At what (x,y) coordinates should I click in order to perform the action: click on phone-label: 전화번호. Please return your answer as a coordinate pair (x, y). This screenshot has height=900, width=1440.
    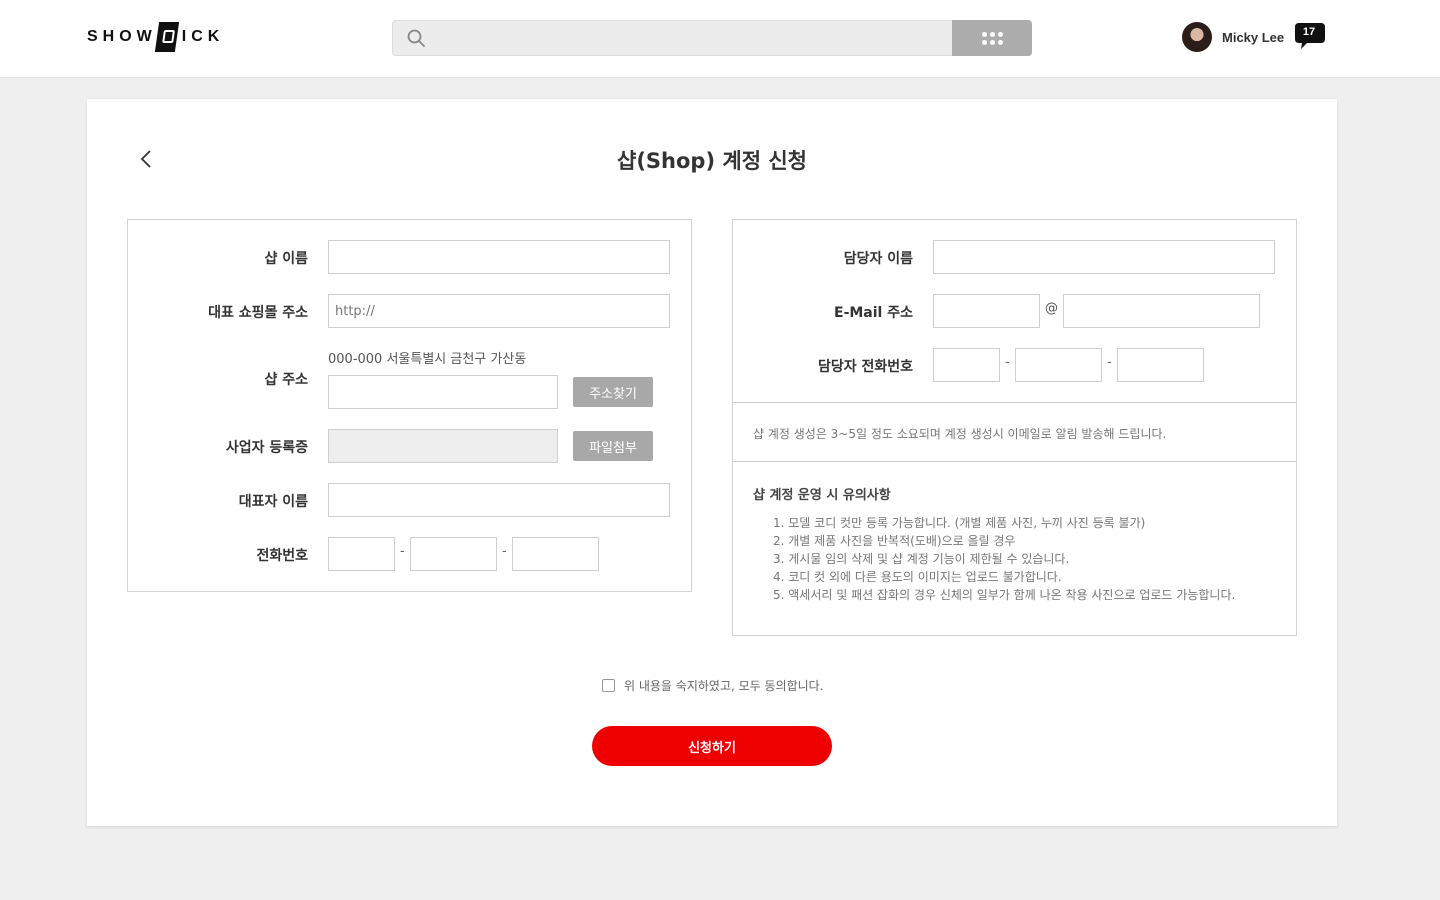
    Looking at the image, I should click on (282, 556).